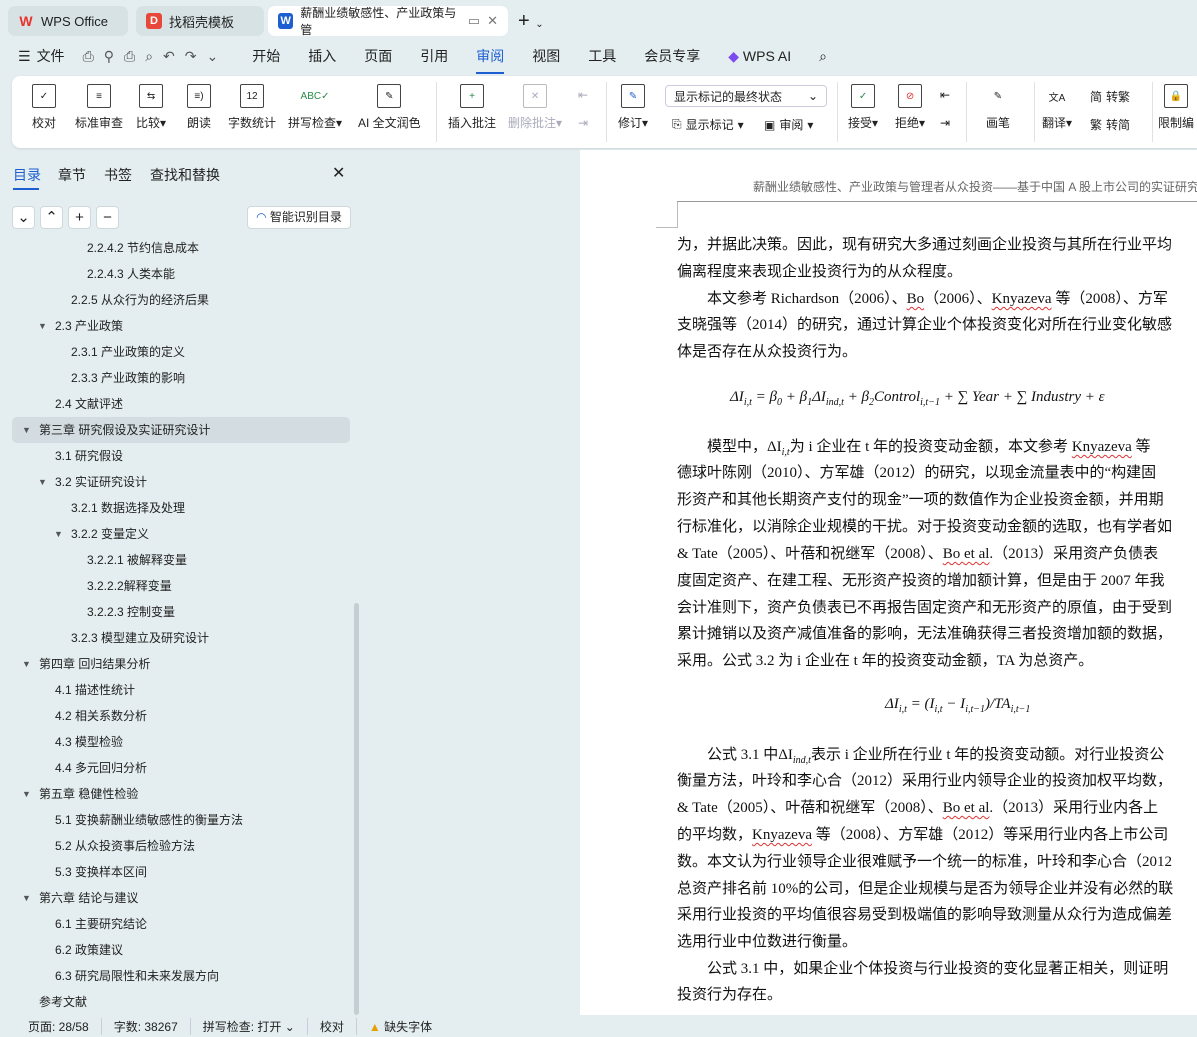  I want to click on toc-item: 5.1 变换薪酬业绩敏感性的衡量方法, so click(181, 820).